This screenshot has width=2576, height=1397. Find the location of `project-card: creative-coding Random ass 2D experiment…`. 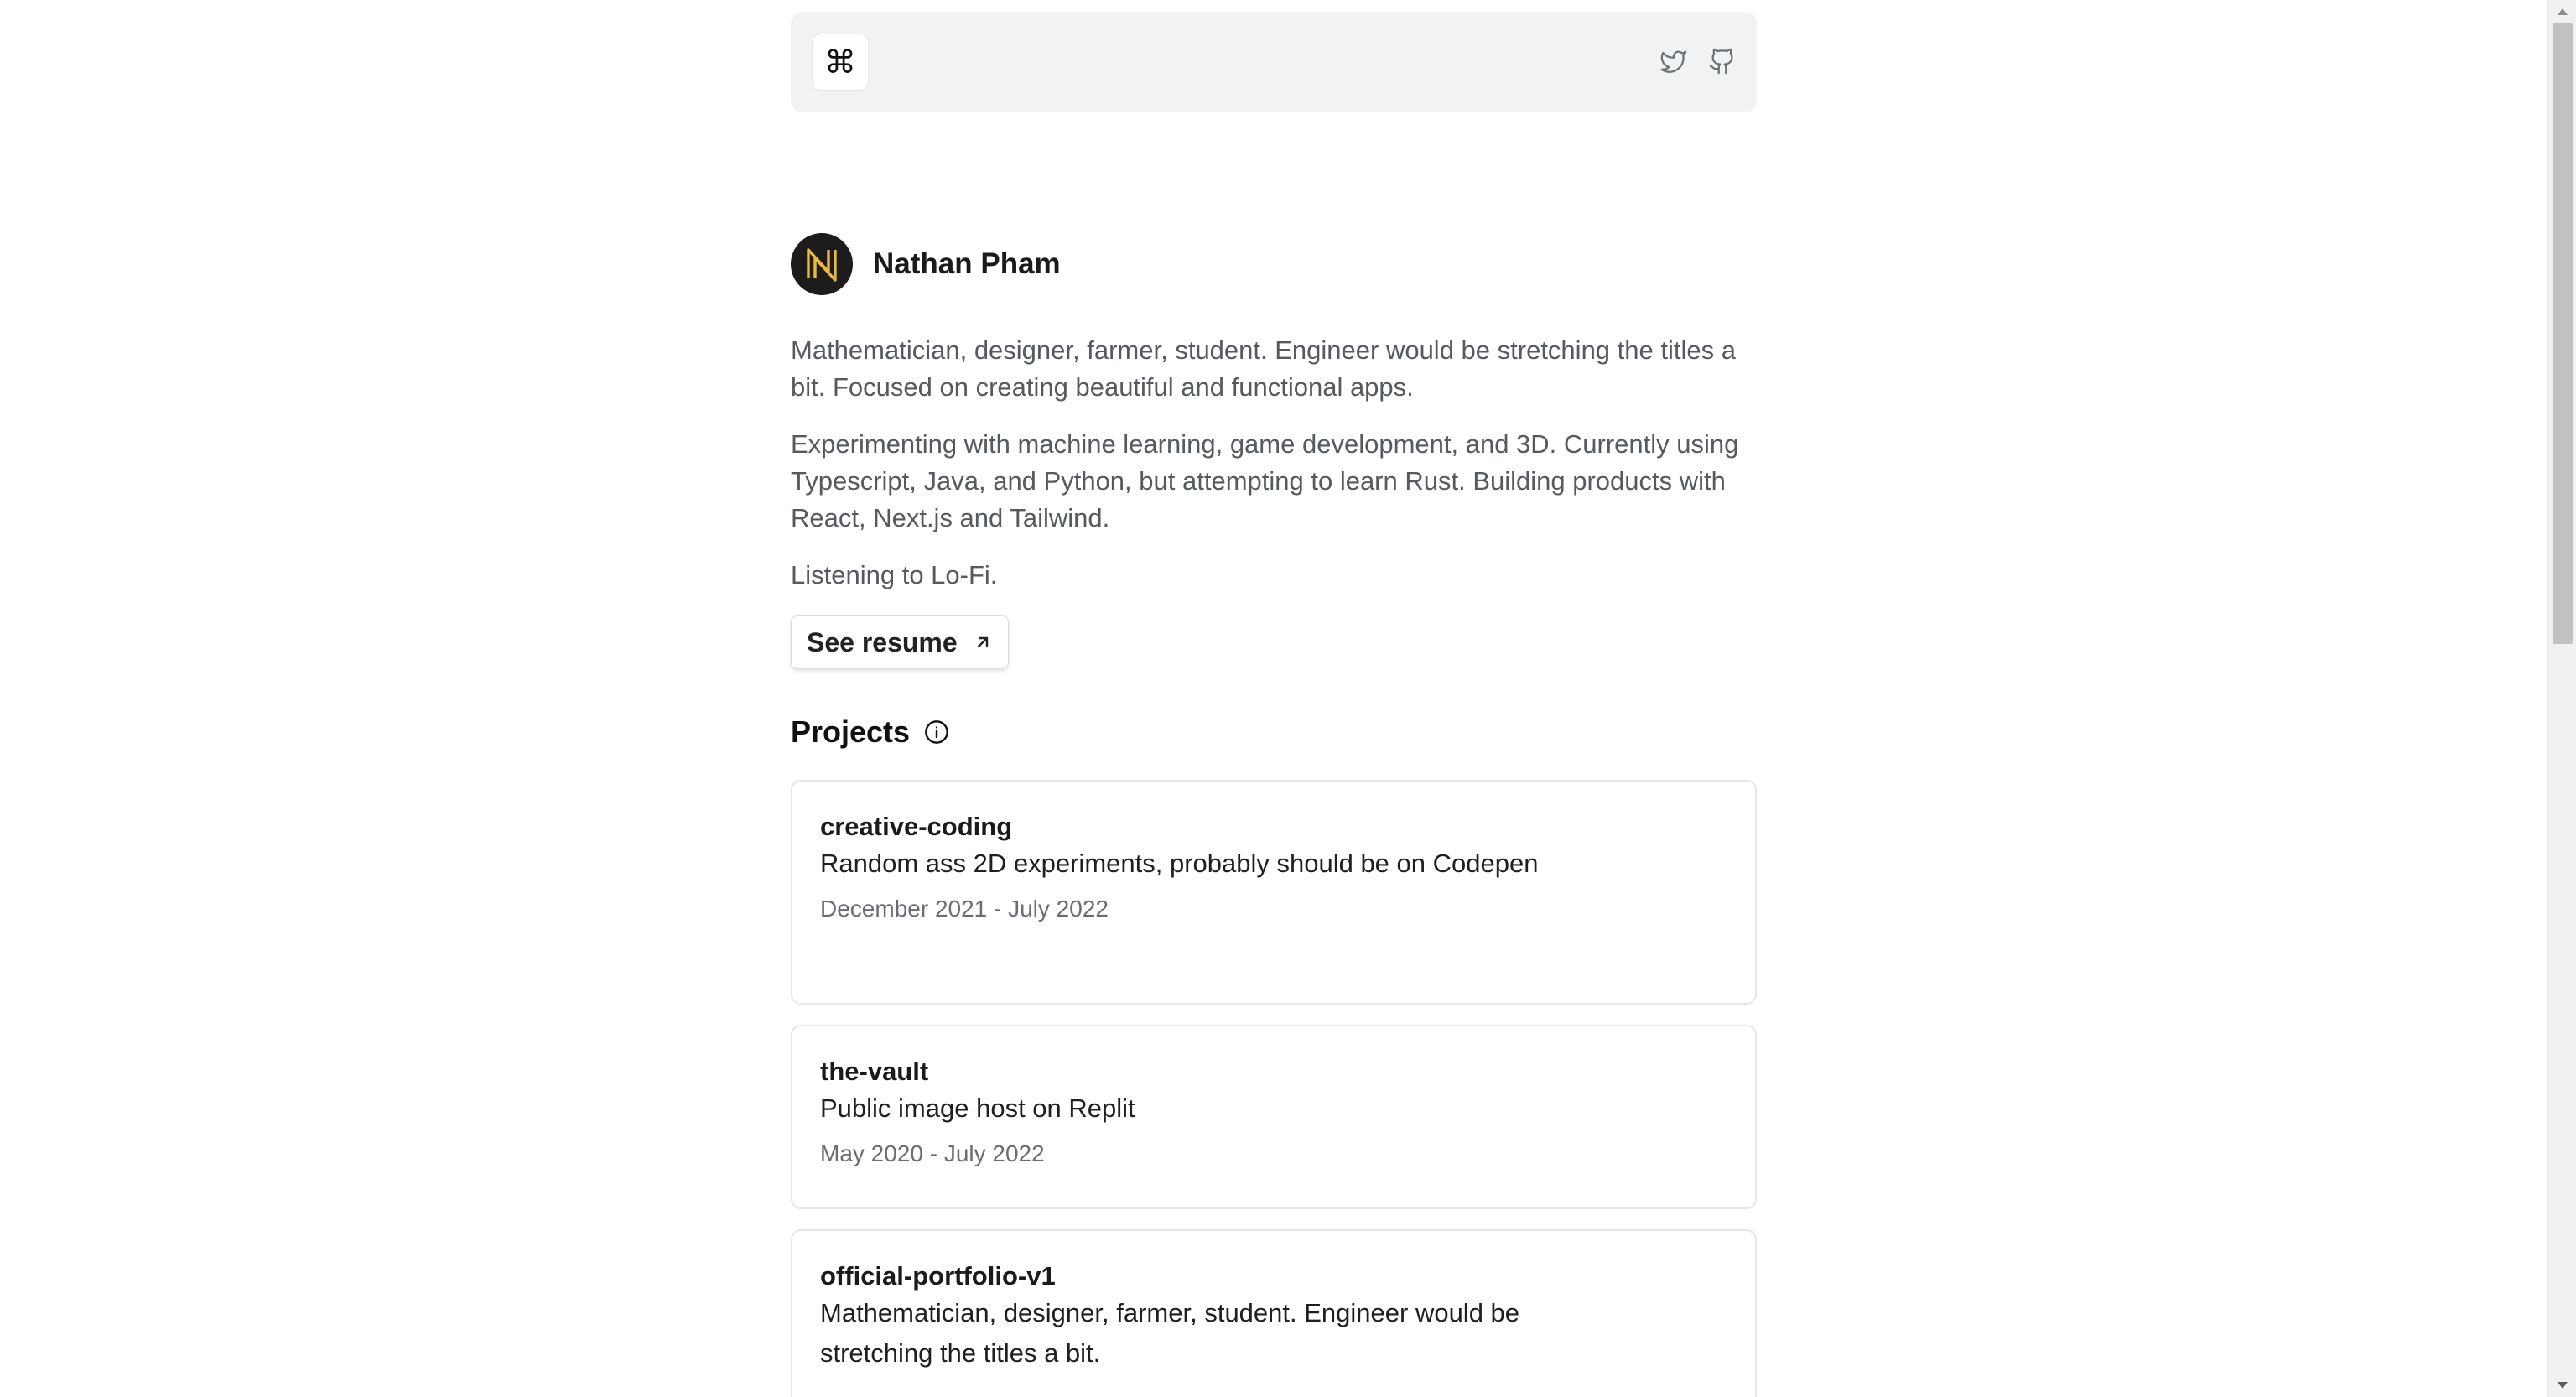

project-card: creative-coding Random ass 2D experiment… is located at coordinates (1274, 893).